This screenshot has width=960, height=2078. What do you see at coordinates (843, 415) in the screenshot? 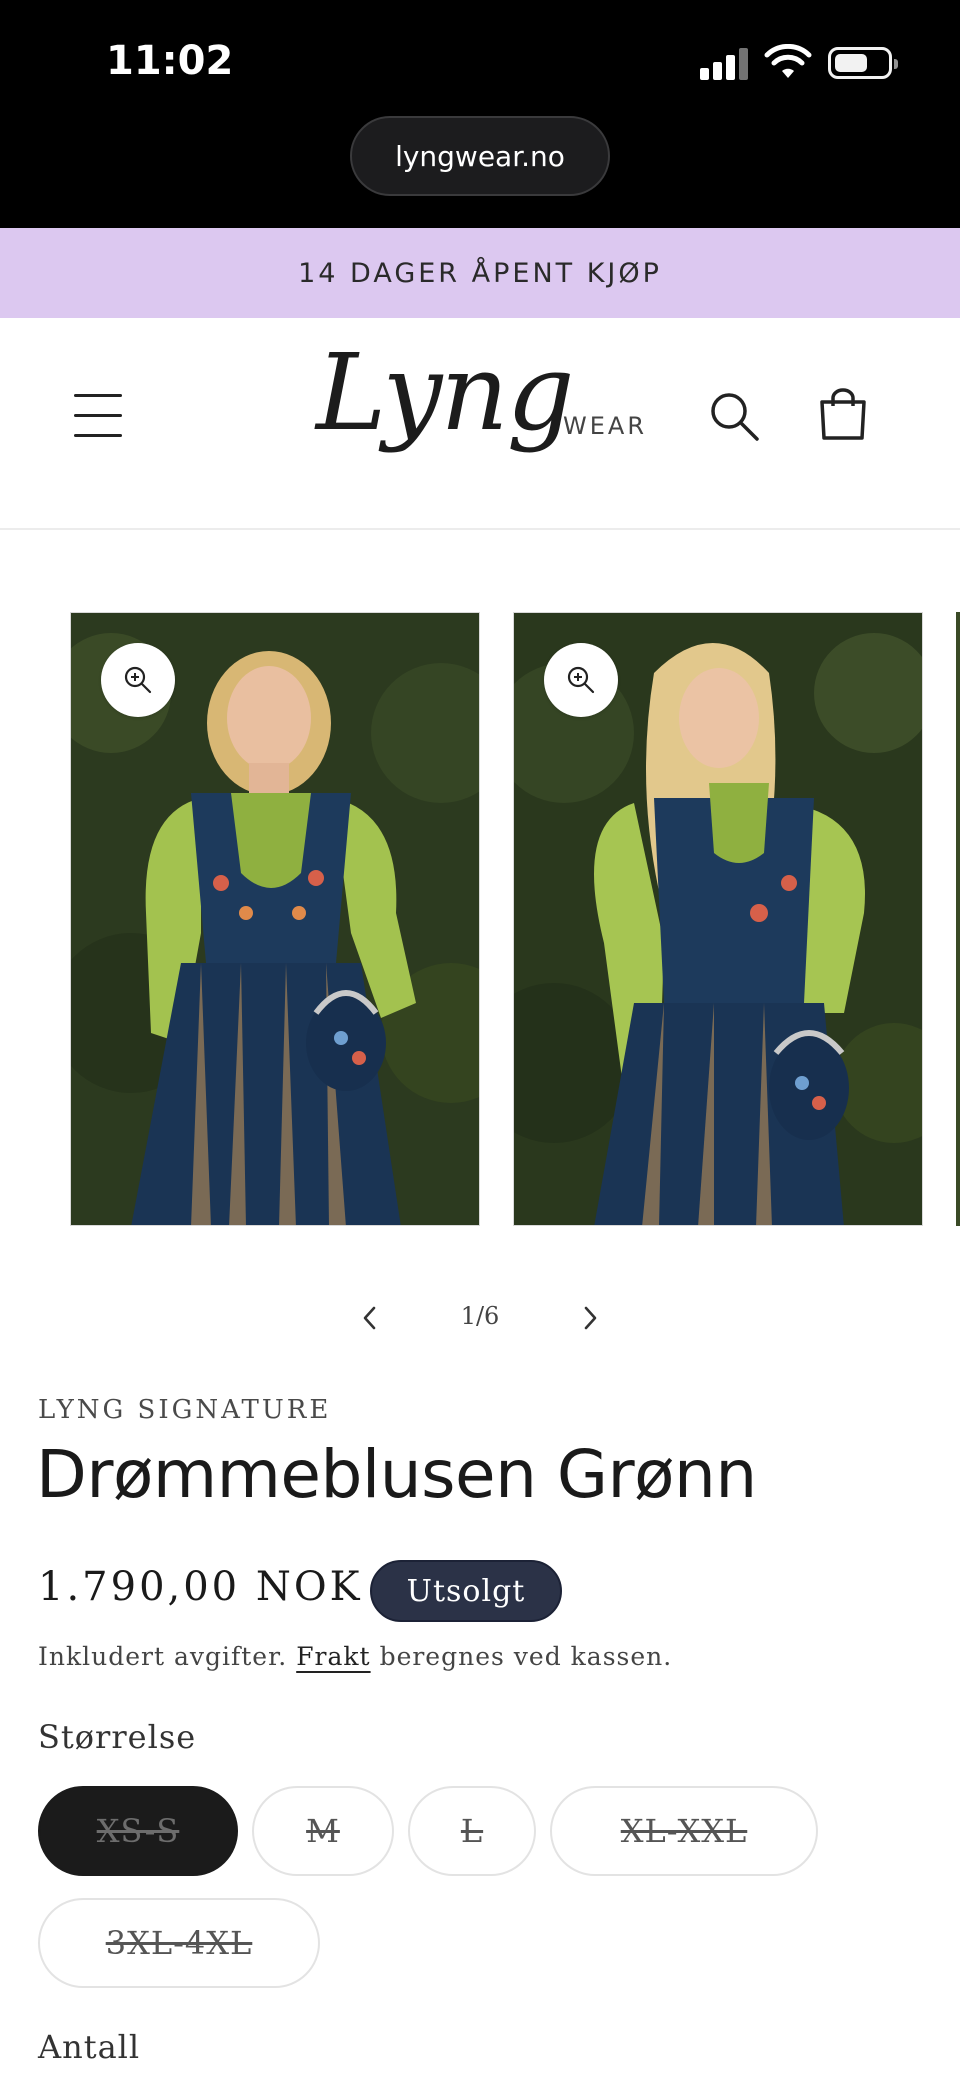
I see `cart-icon` at bounding box center [843, 415].